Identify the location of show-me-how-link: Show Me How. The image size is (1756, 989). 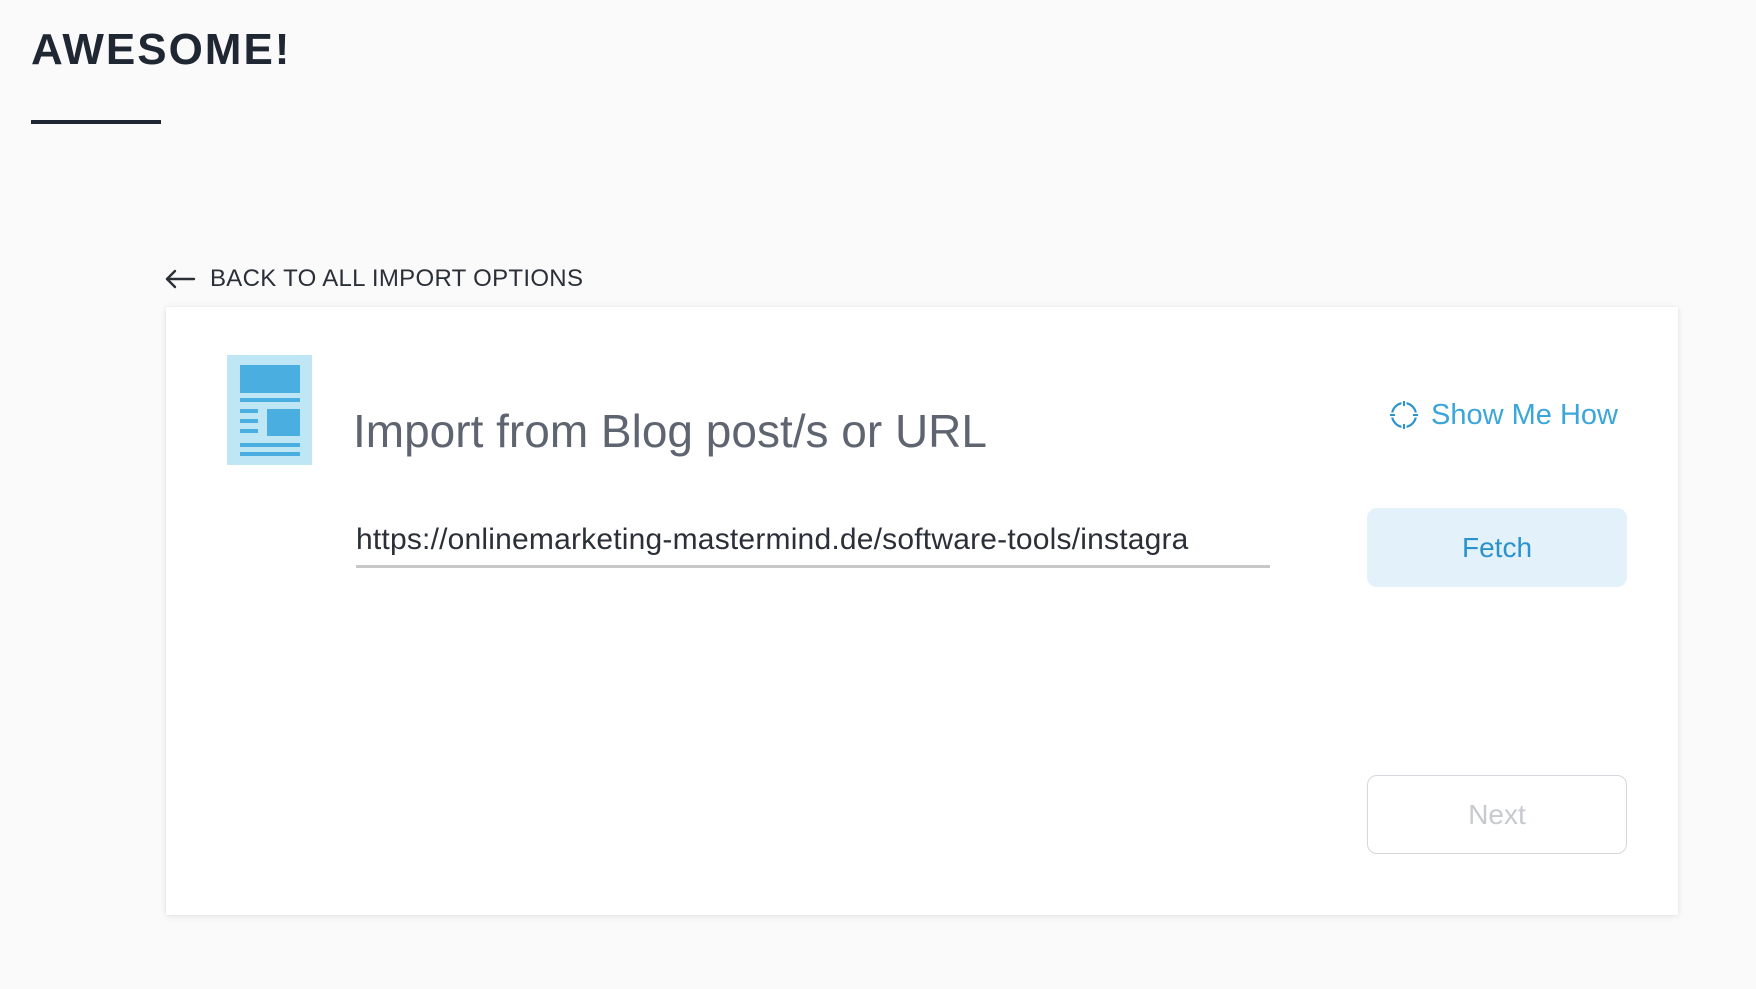
(1503, 415).